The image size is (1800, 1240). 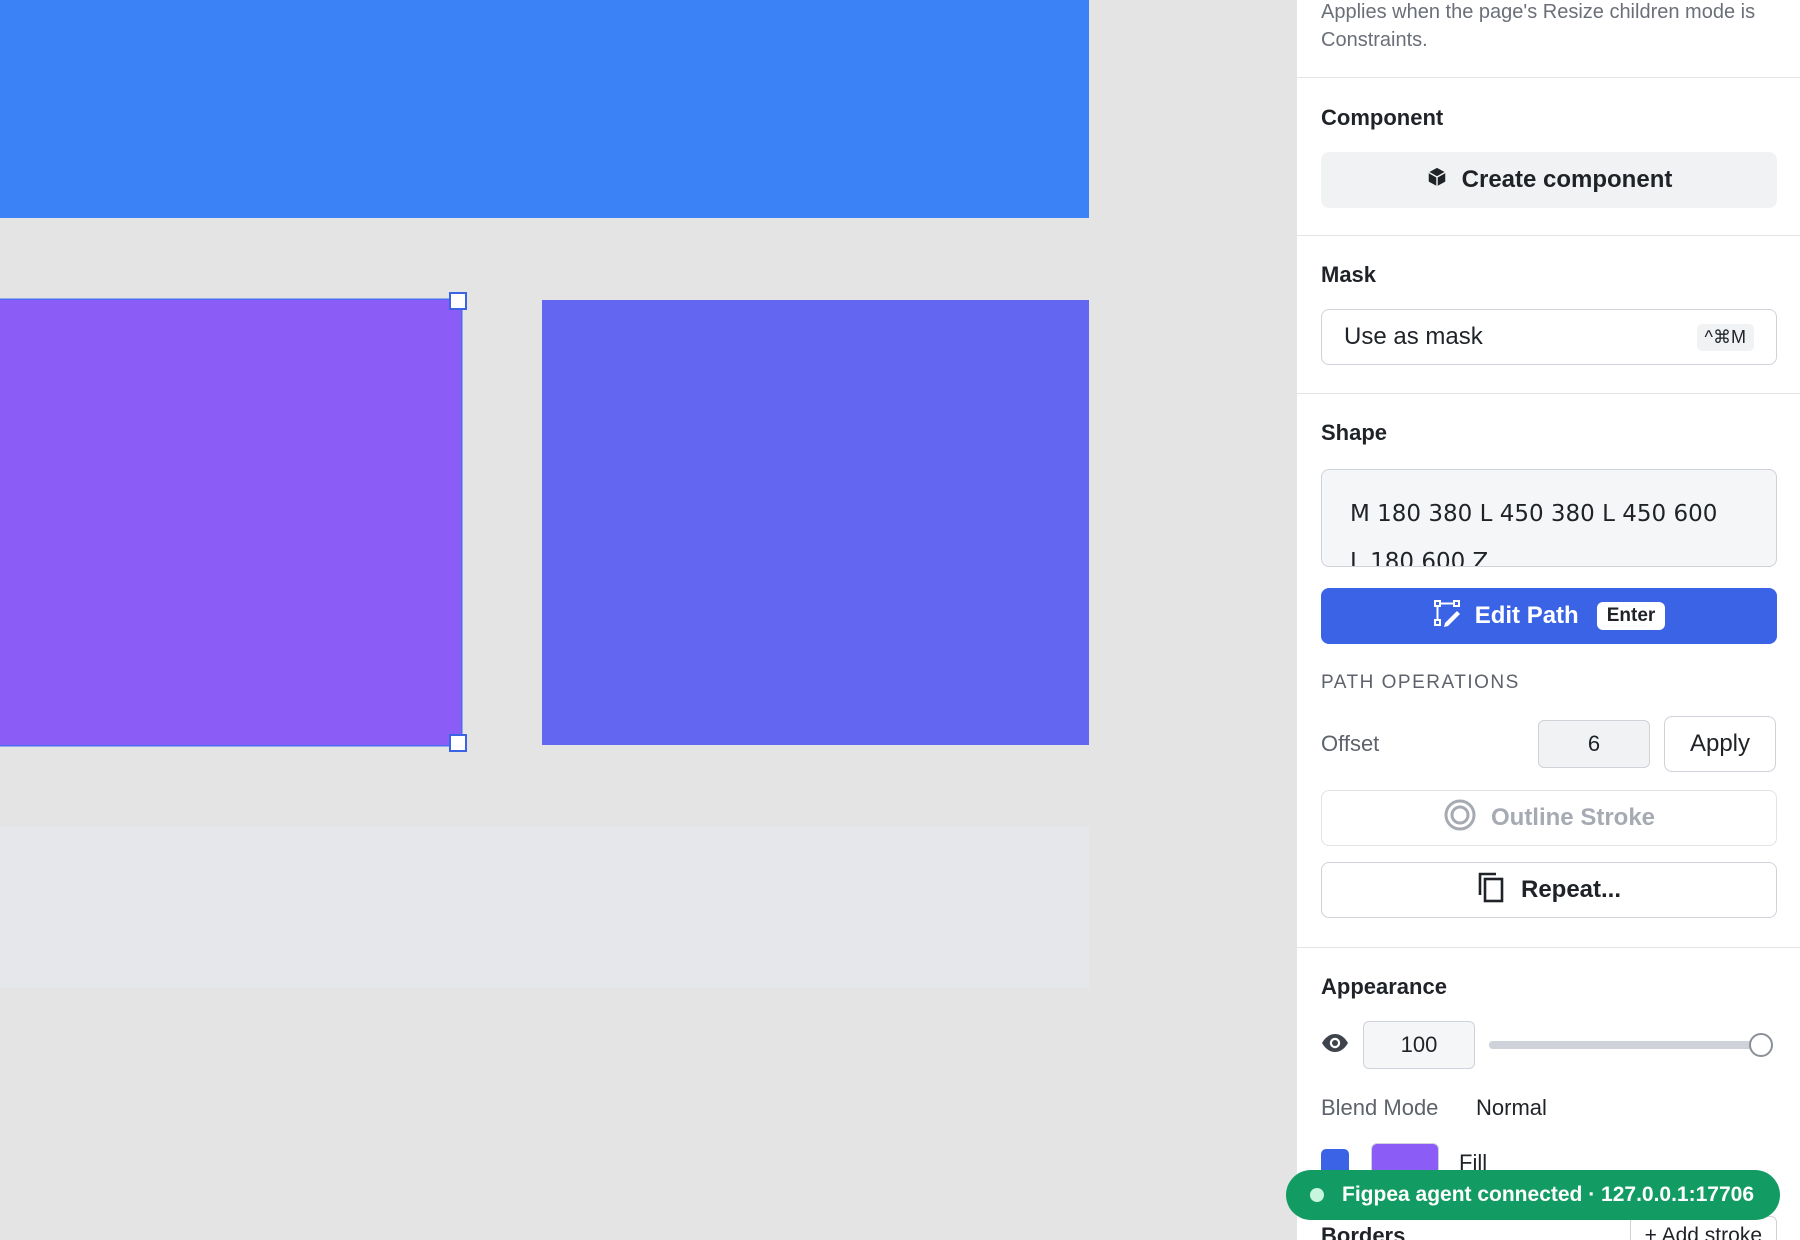 I want to click on opacity-slider-fill, so click(x=1625, y=1045).